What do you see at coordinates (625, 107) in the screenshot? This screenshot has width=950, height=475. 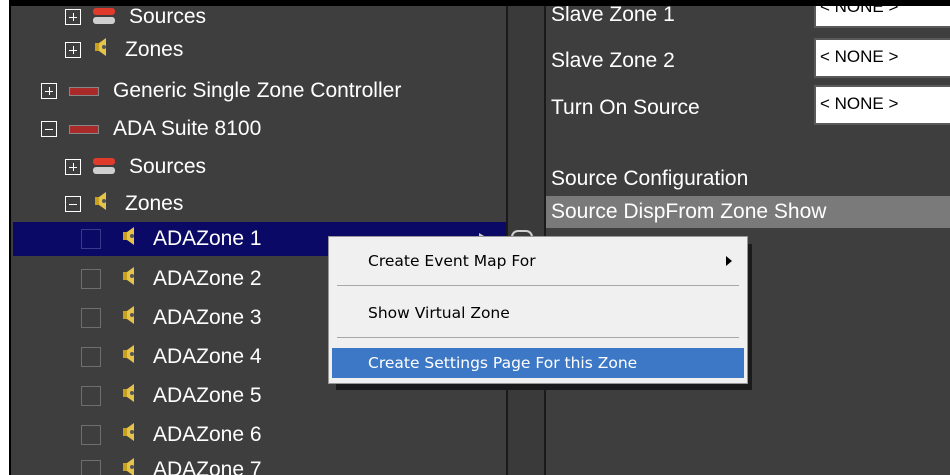 I see `prop-label-turn-on-source: Turn On Source` at bounding box center [625, 107].